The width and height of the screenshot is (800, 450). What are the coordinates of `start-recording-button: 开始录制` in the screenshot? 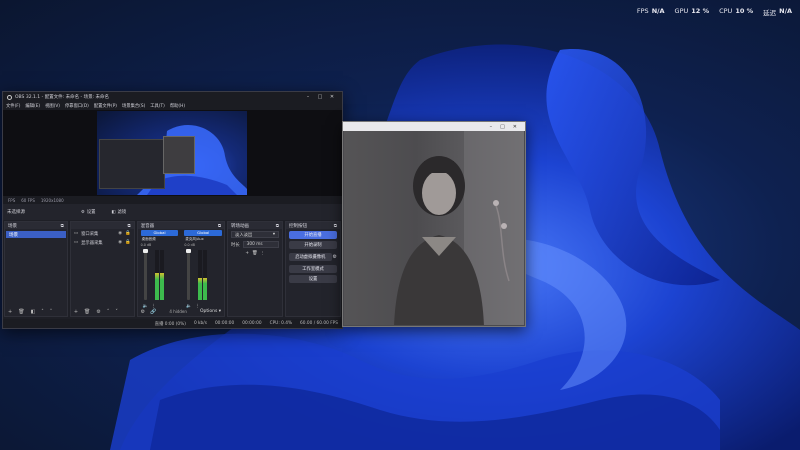 It's located at (313, 245).